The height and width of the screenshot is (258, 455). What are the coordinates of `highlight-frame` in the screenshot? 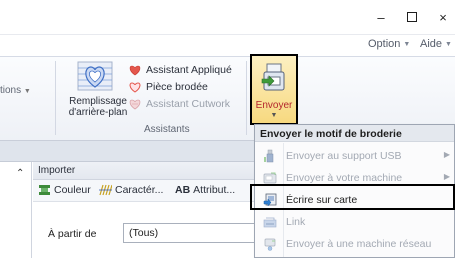 It's located at (352, 197).